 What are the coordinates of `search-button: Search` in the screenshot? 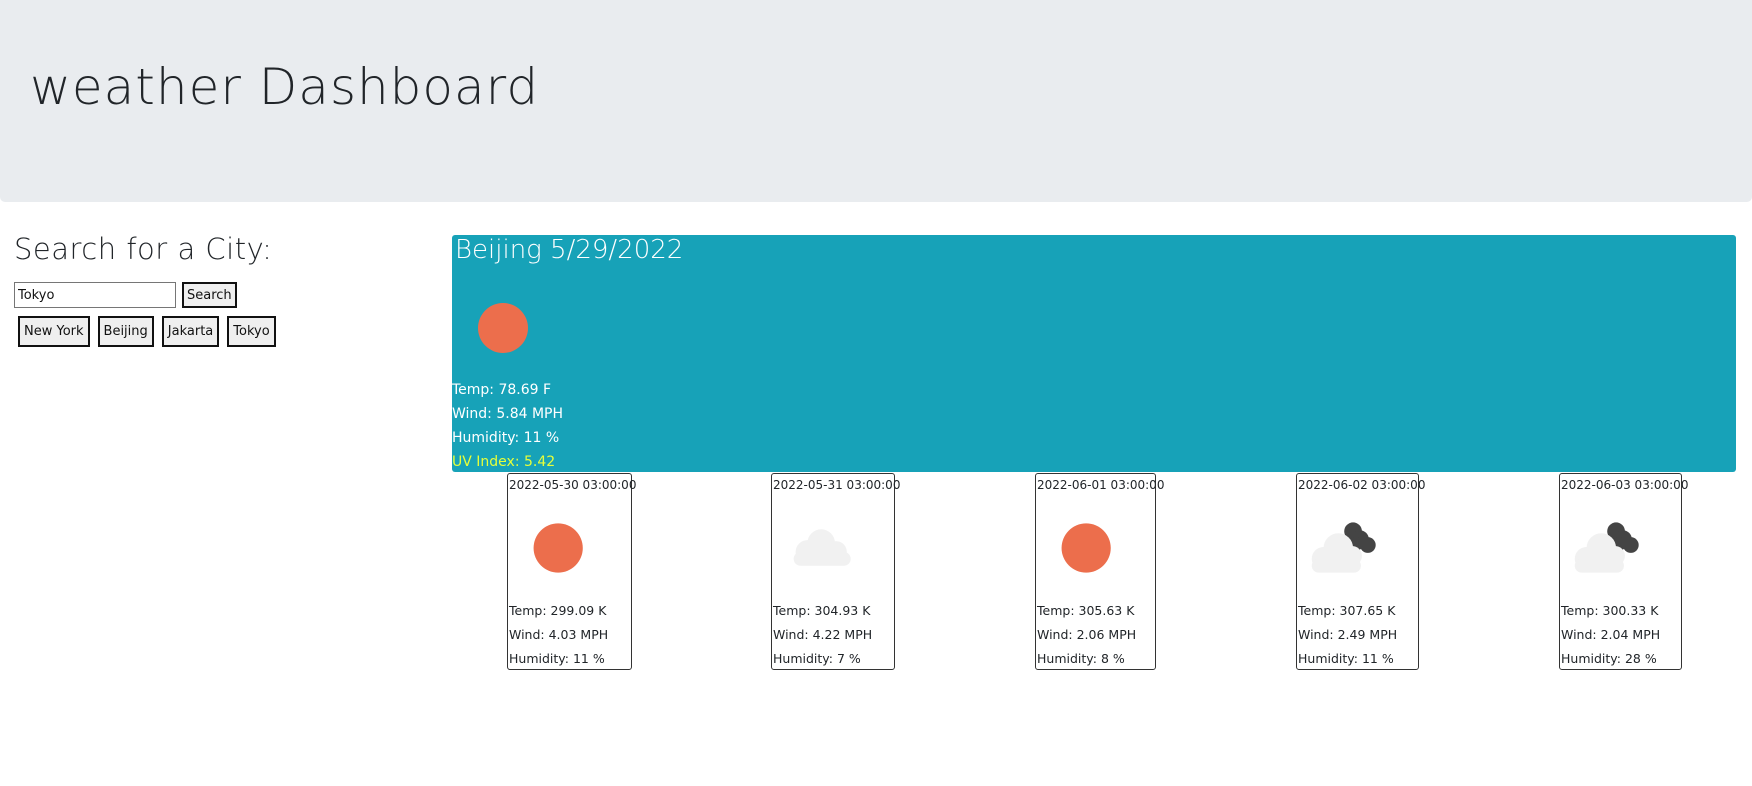 It's located at (209, 295).